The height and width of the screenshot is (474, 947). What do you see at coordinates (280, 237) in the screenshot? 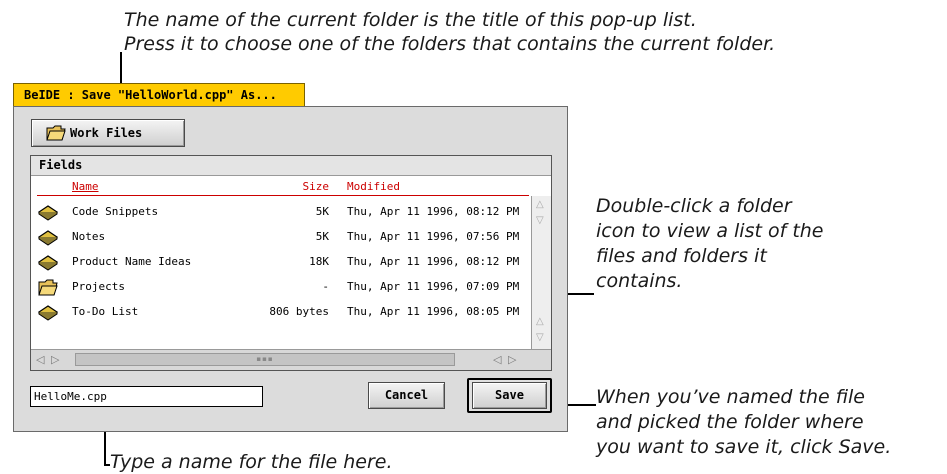
I see `list-item: Notes 5K Thu, Apr 11 1996, 07:56 PM` at bounding box center [280, 237].